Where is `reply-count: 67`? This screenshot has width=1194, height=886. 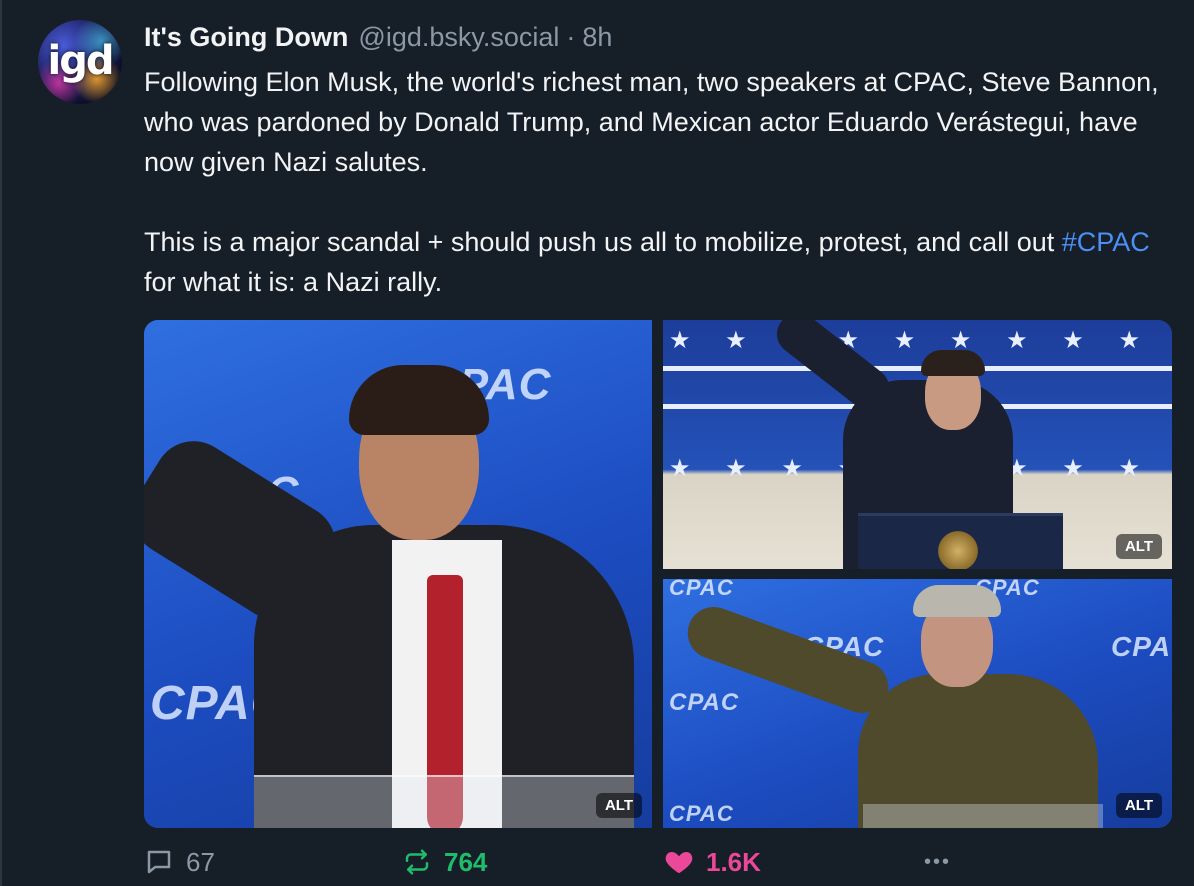
reply-count: 67 is located at coordinates (200, 861).